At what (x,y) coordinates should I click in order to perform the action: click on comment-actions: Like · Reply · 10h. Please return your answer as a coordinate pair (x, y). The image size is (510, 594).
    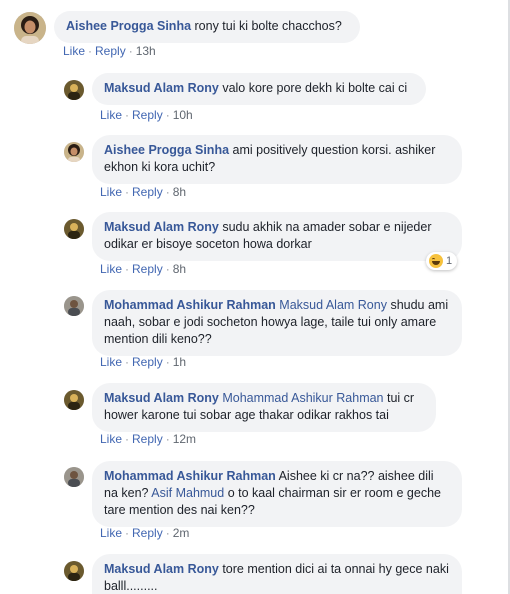
    Looking at the image, I should click on (146, 115).